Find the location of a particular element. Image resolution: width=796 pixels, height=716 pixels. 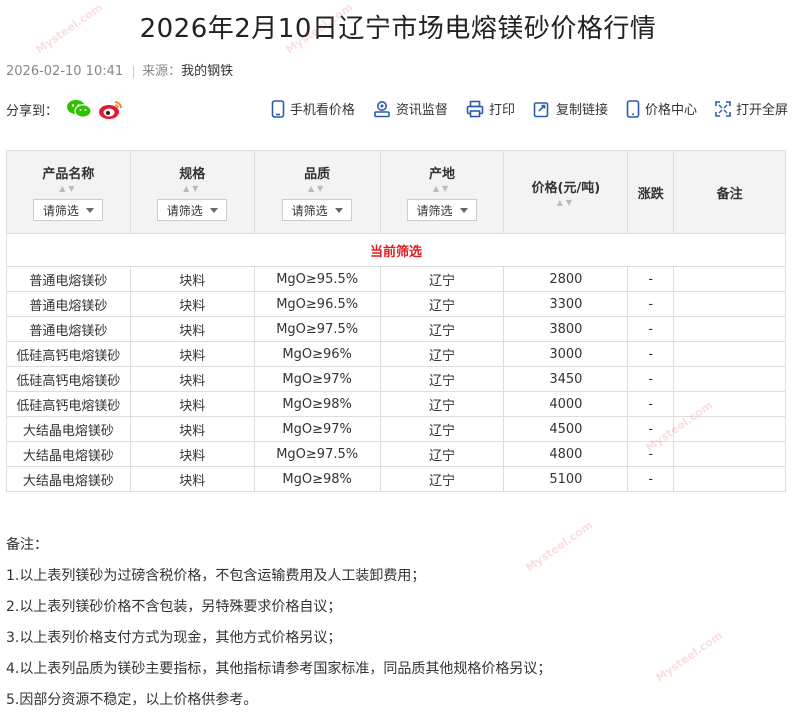

header-label: 产品名称 is located at coordinates (68, 174).